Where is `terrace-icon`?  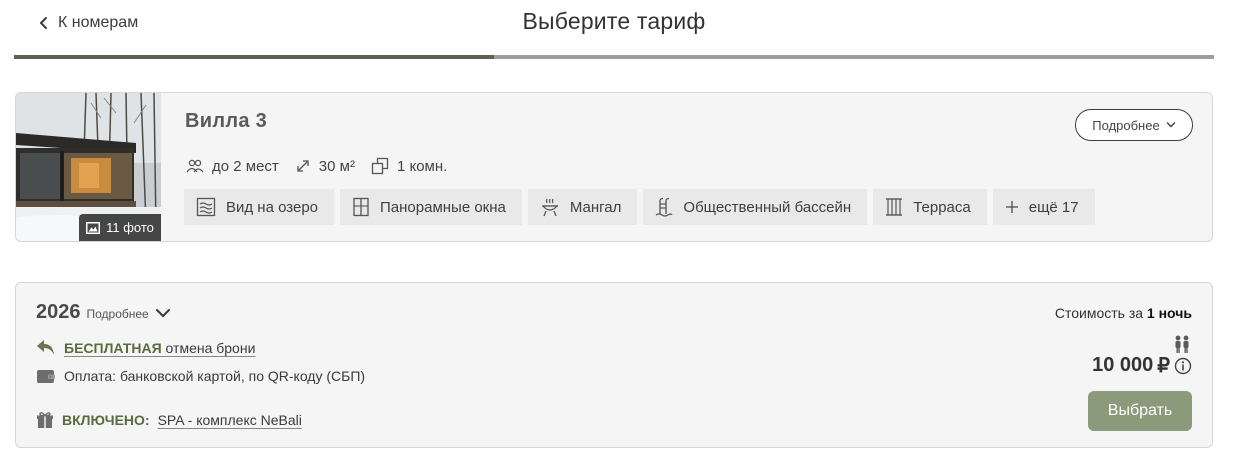 terrace-icon is located at coordinates (894, 207).